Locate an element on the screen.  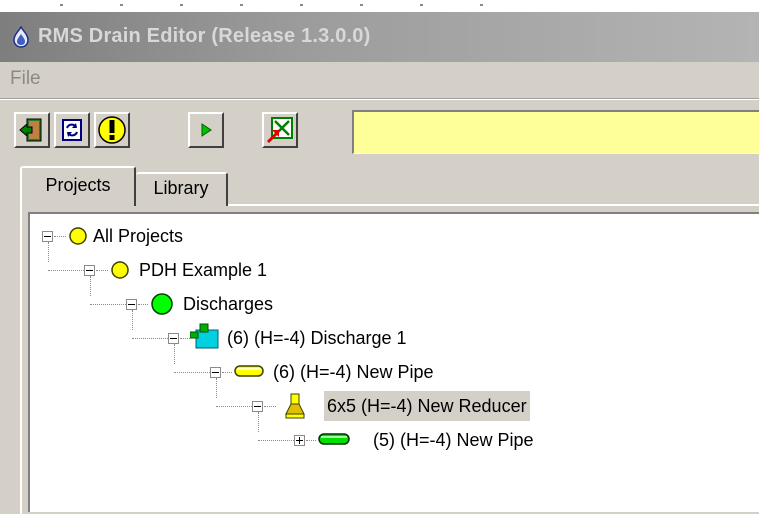
exit-door-icon is located at coordinates (30, 130).